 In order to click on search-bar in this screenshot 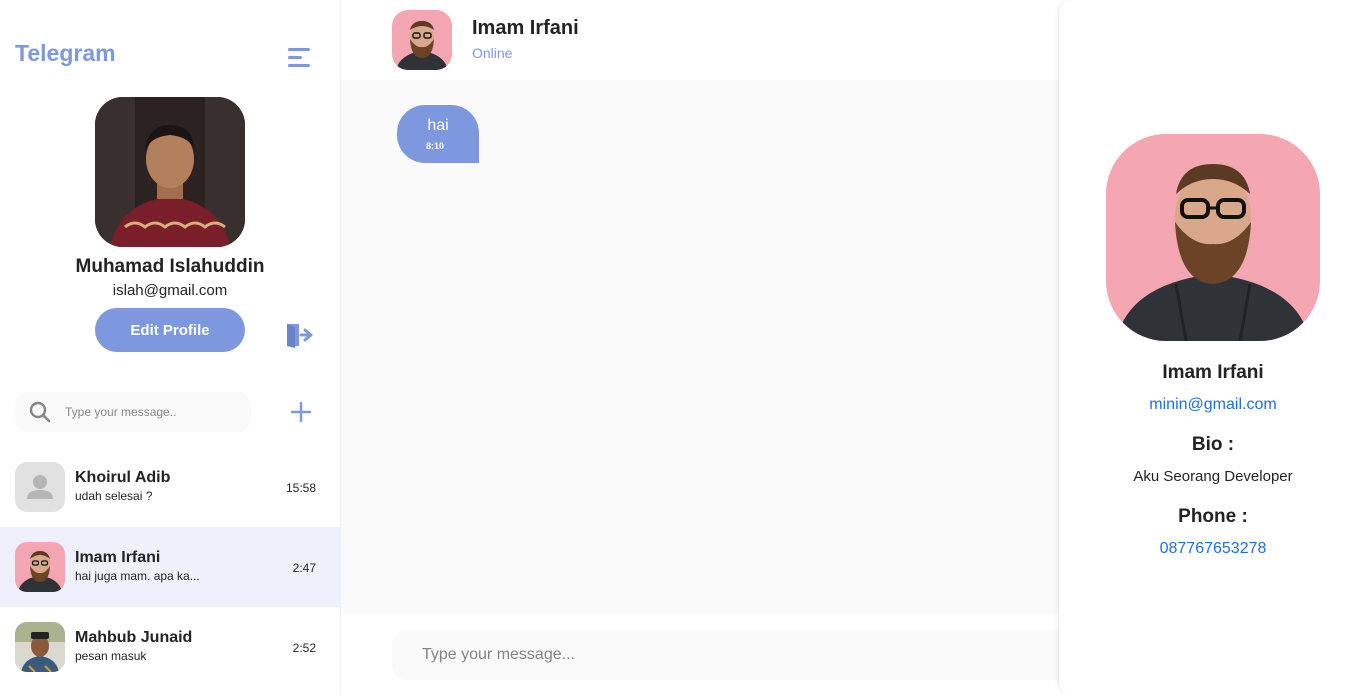, I will do `click(133, 412)`.